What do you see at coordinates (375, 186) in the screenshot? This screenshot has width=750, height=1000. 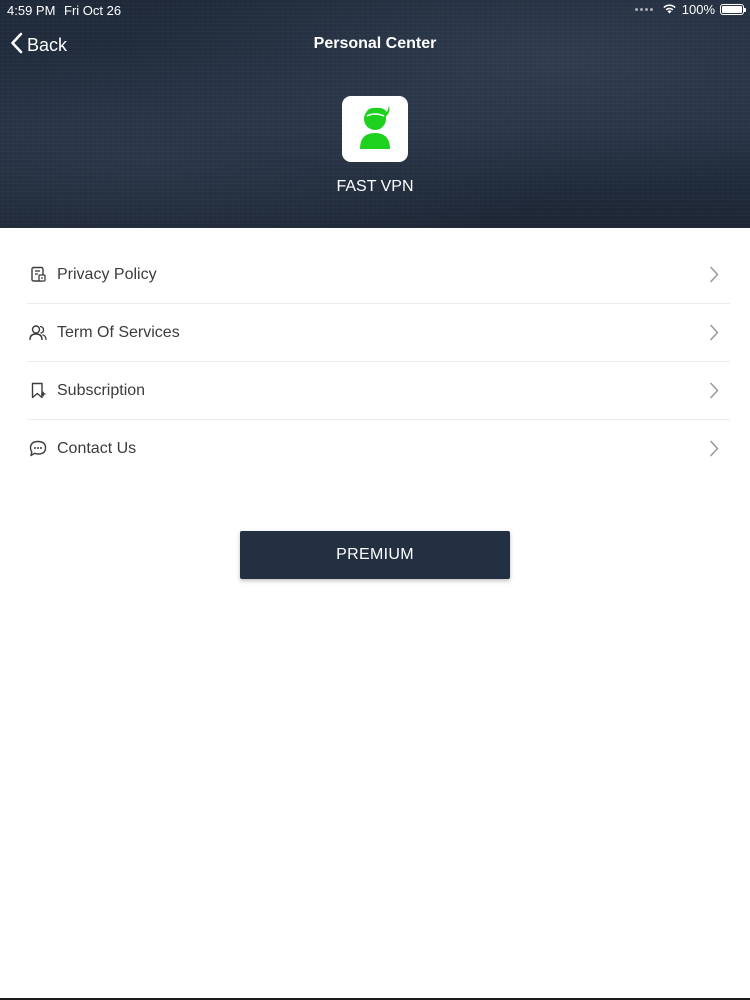 I see `app-name: FAST VPN` at bounding box center [375, 186].